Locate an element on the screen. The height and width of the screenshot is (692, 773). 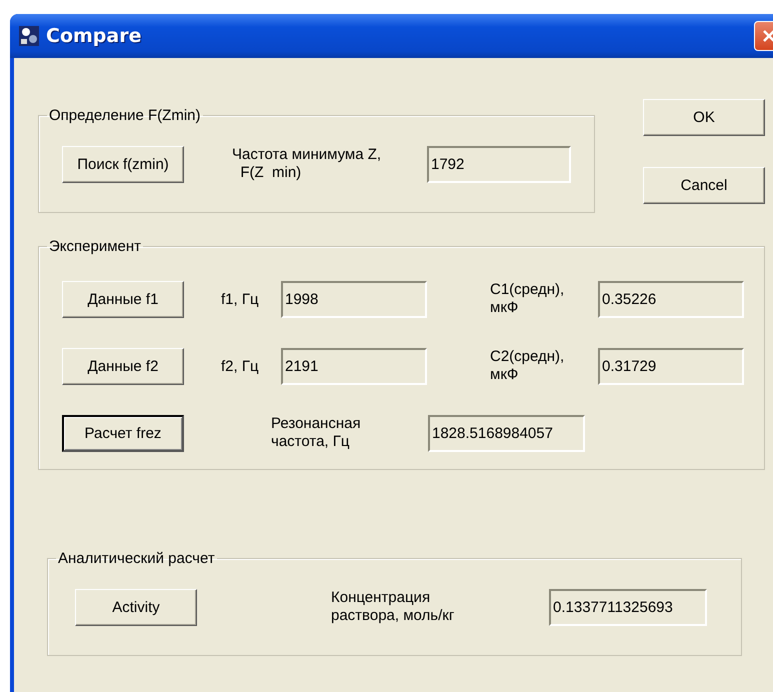
value-field: 1828.5168984057 is located at coordinates (506, 433).